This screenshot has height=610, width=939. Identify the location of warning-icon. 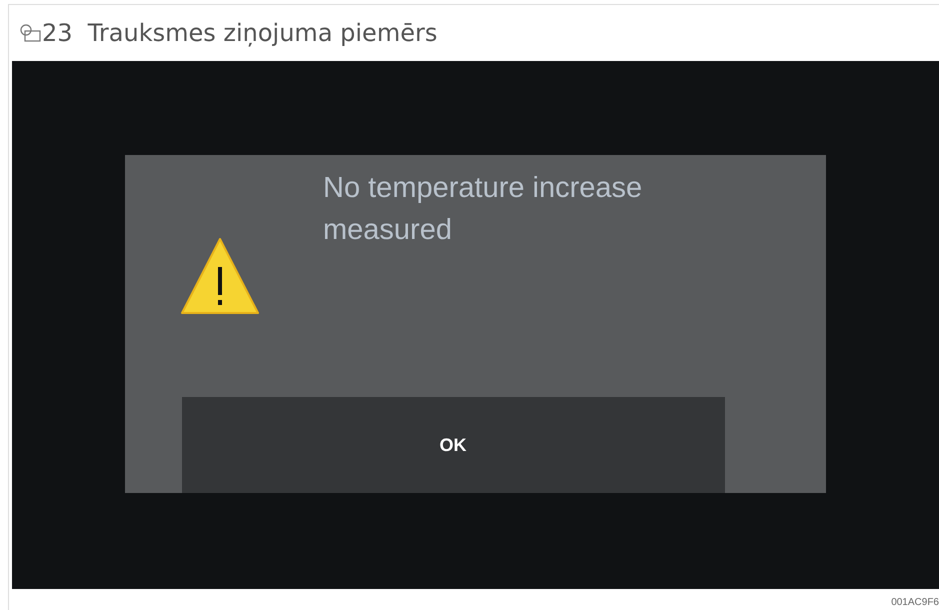
(220, 276).